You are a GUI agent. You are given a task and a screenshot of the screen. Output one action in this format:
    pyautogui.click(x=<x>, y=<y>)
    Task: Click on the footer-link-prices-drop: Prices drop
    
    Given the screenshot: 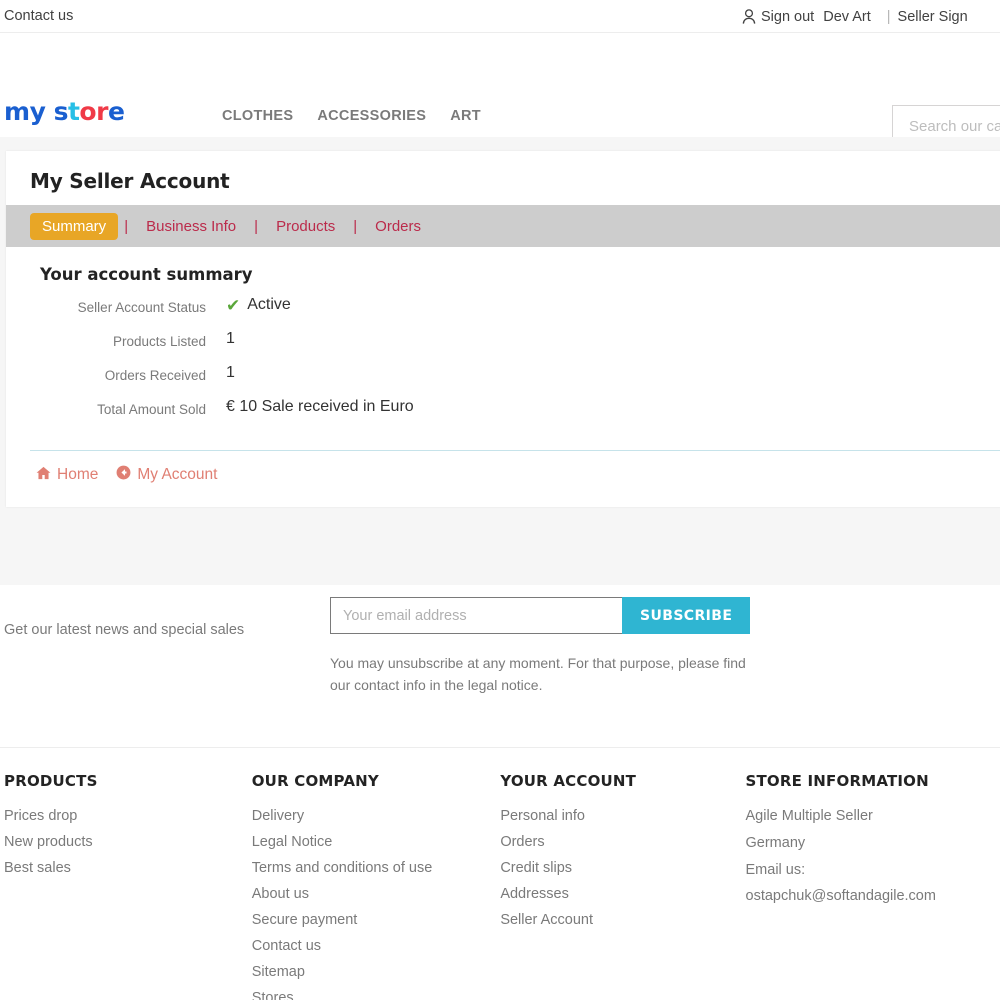 What is the action you would take?
    pyautogui.click(x=128, y=816)
    